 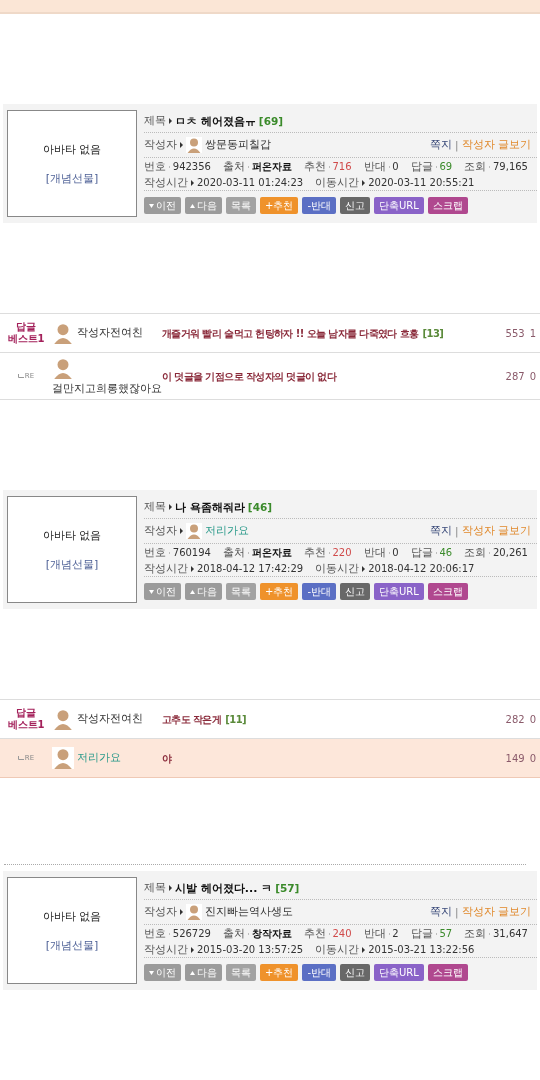 What do you see at coordinates (314, 552) in the screenshot?
I see `field-label: 추천` at bounding box center [314, 552].